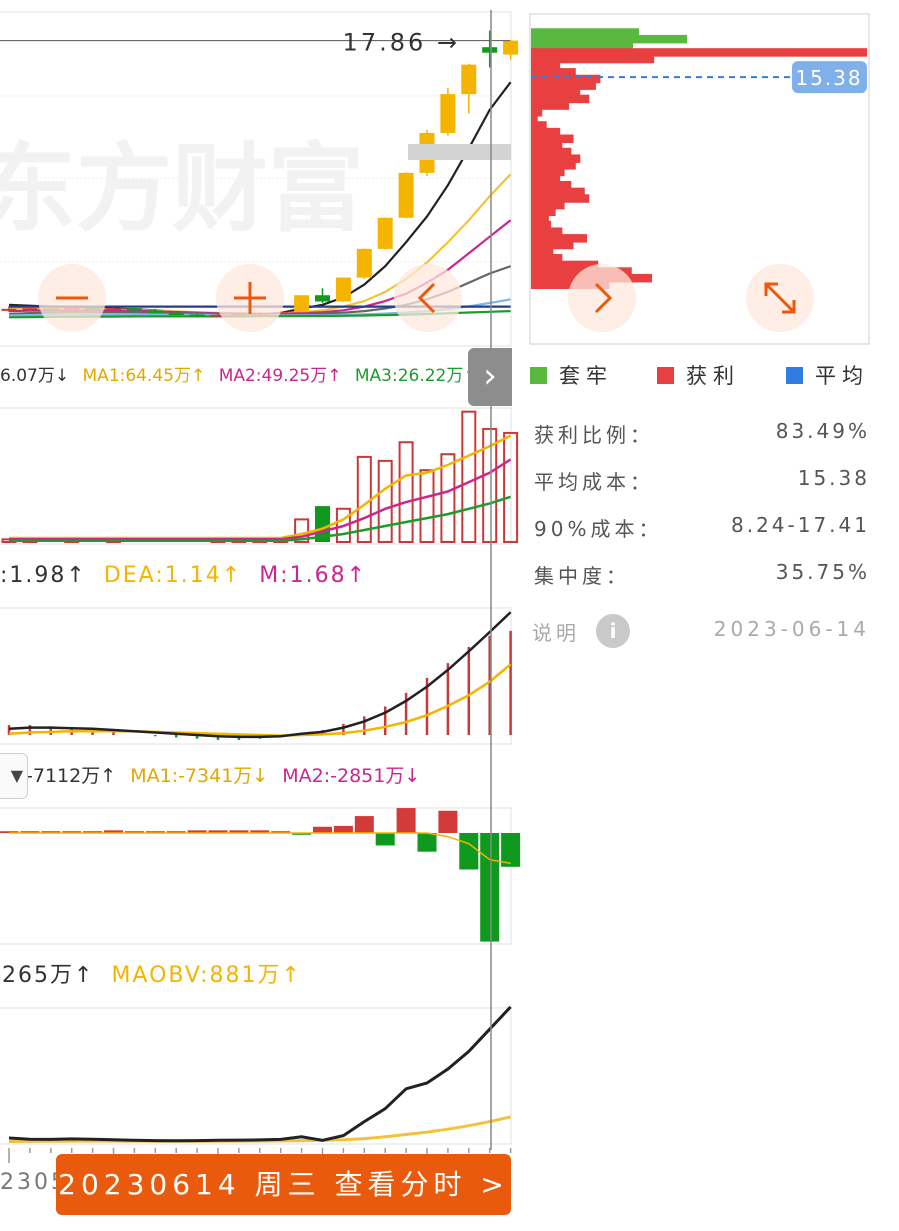  I want to click on chevron-right-icon: ›, so click(490, 376).